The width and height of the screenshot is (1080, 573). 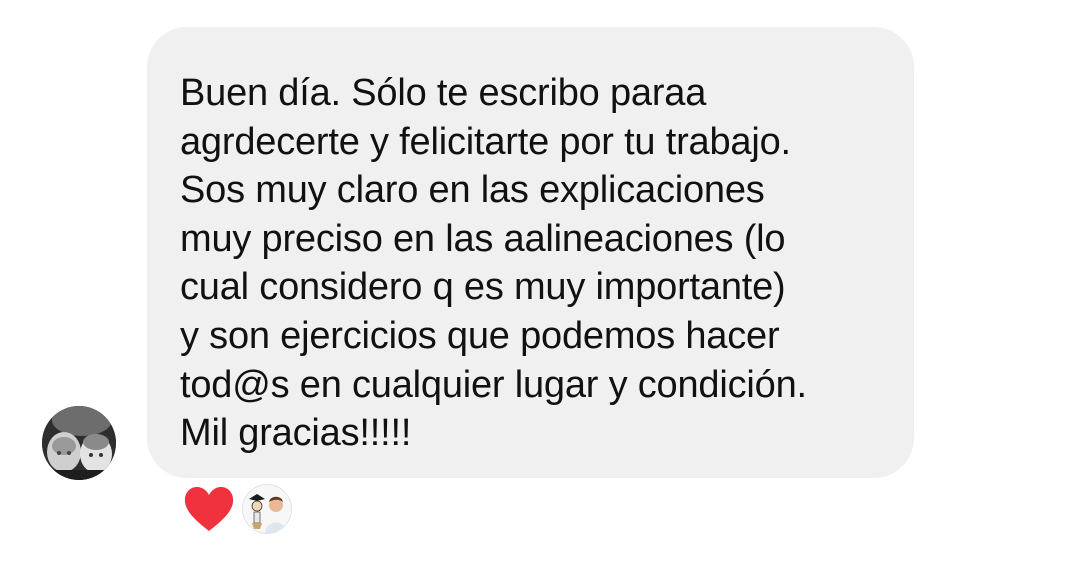 I want to click on message-reactions, so click(x=237, y=509).